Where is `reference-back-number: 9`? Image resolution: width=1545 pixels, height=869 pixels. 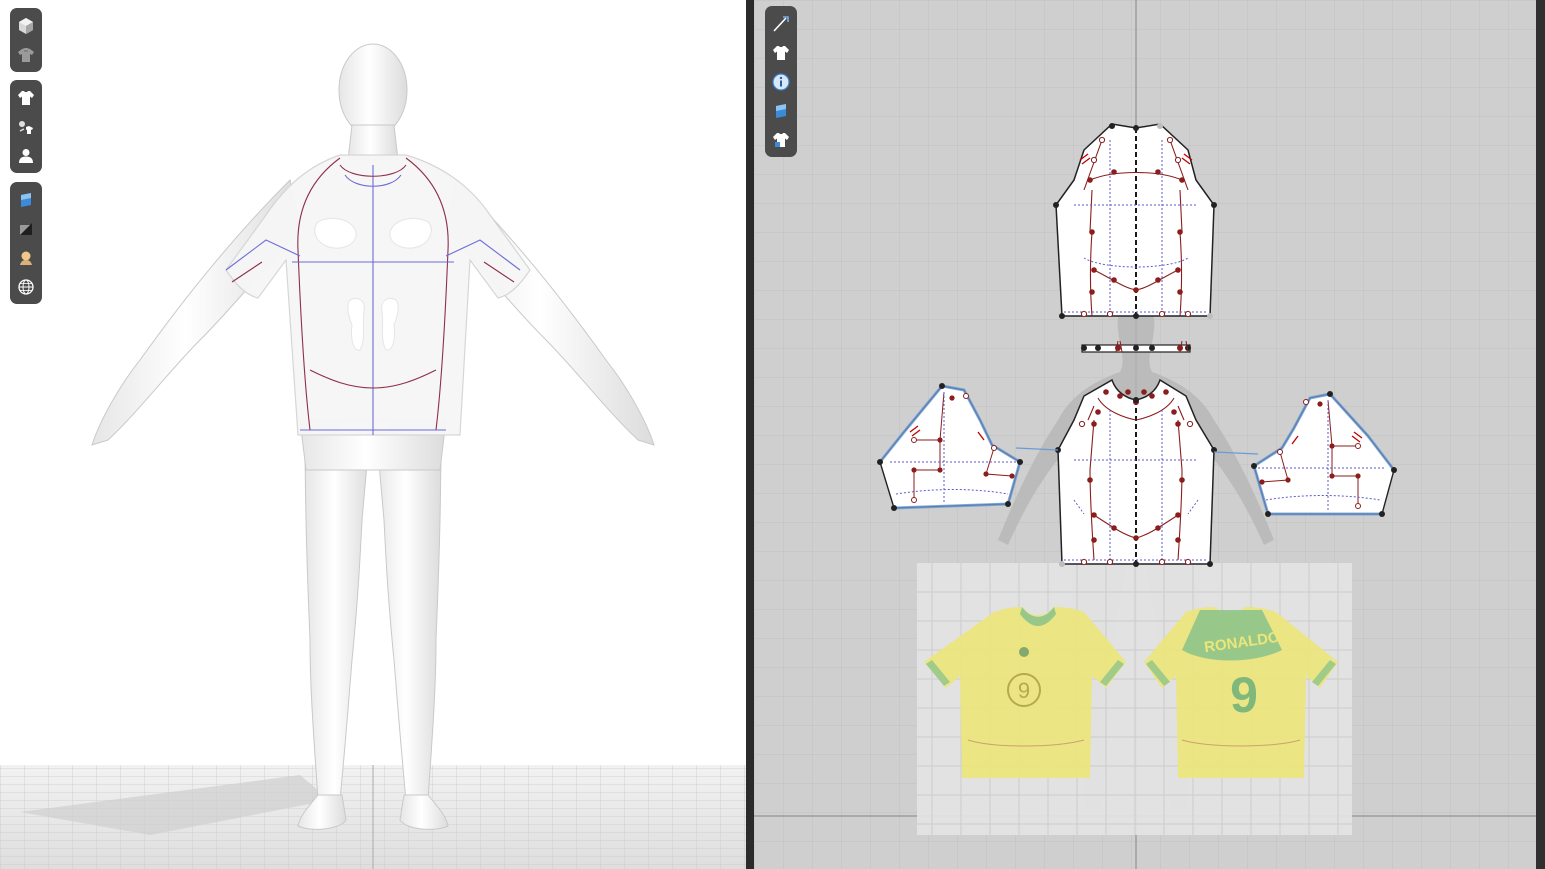
reference-back-number: 9 is located at coordinates (1244, 695).